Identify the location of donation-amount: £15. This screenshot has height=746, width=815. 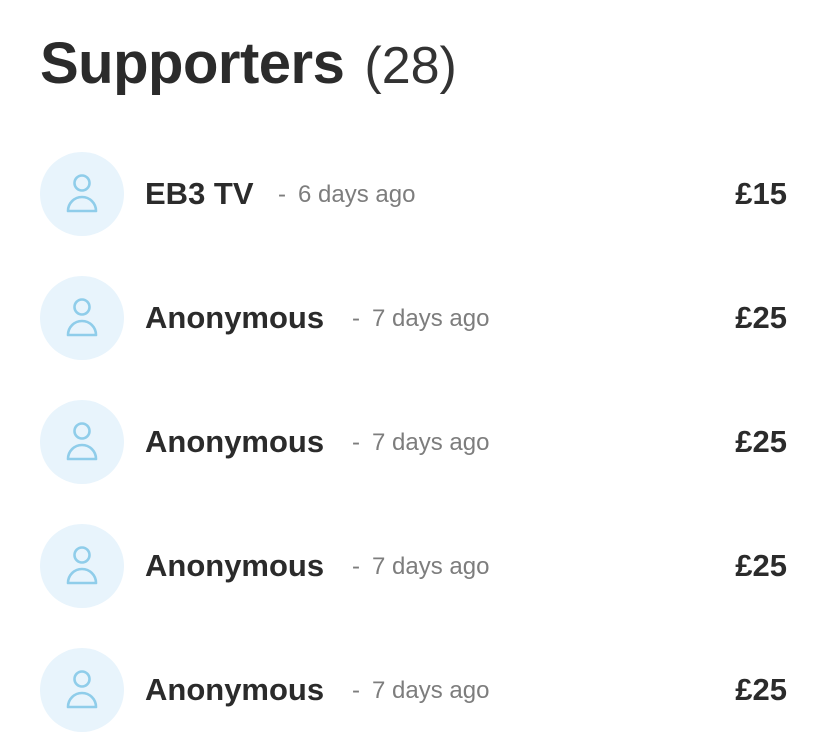
(761, 193).